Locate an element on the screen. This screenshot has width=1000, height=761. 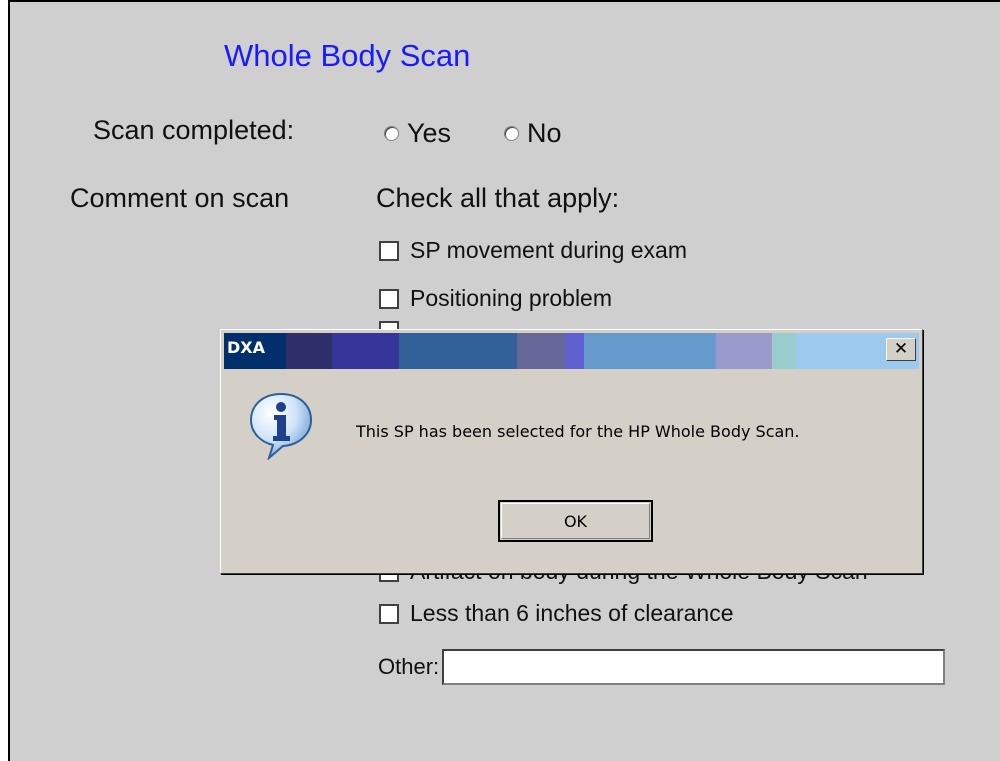
checkbox-sp-movement: SP movement during exam is located at coordinates (533, 250).